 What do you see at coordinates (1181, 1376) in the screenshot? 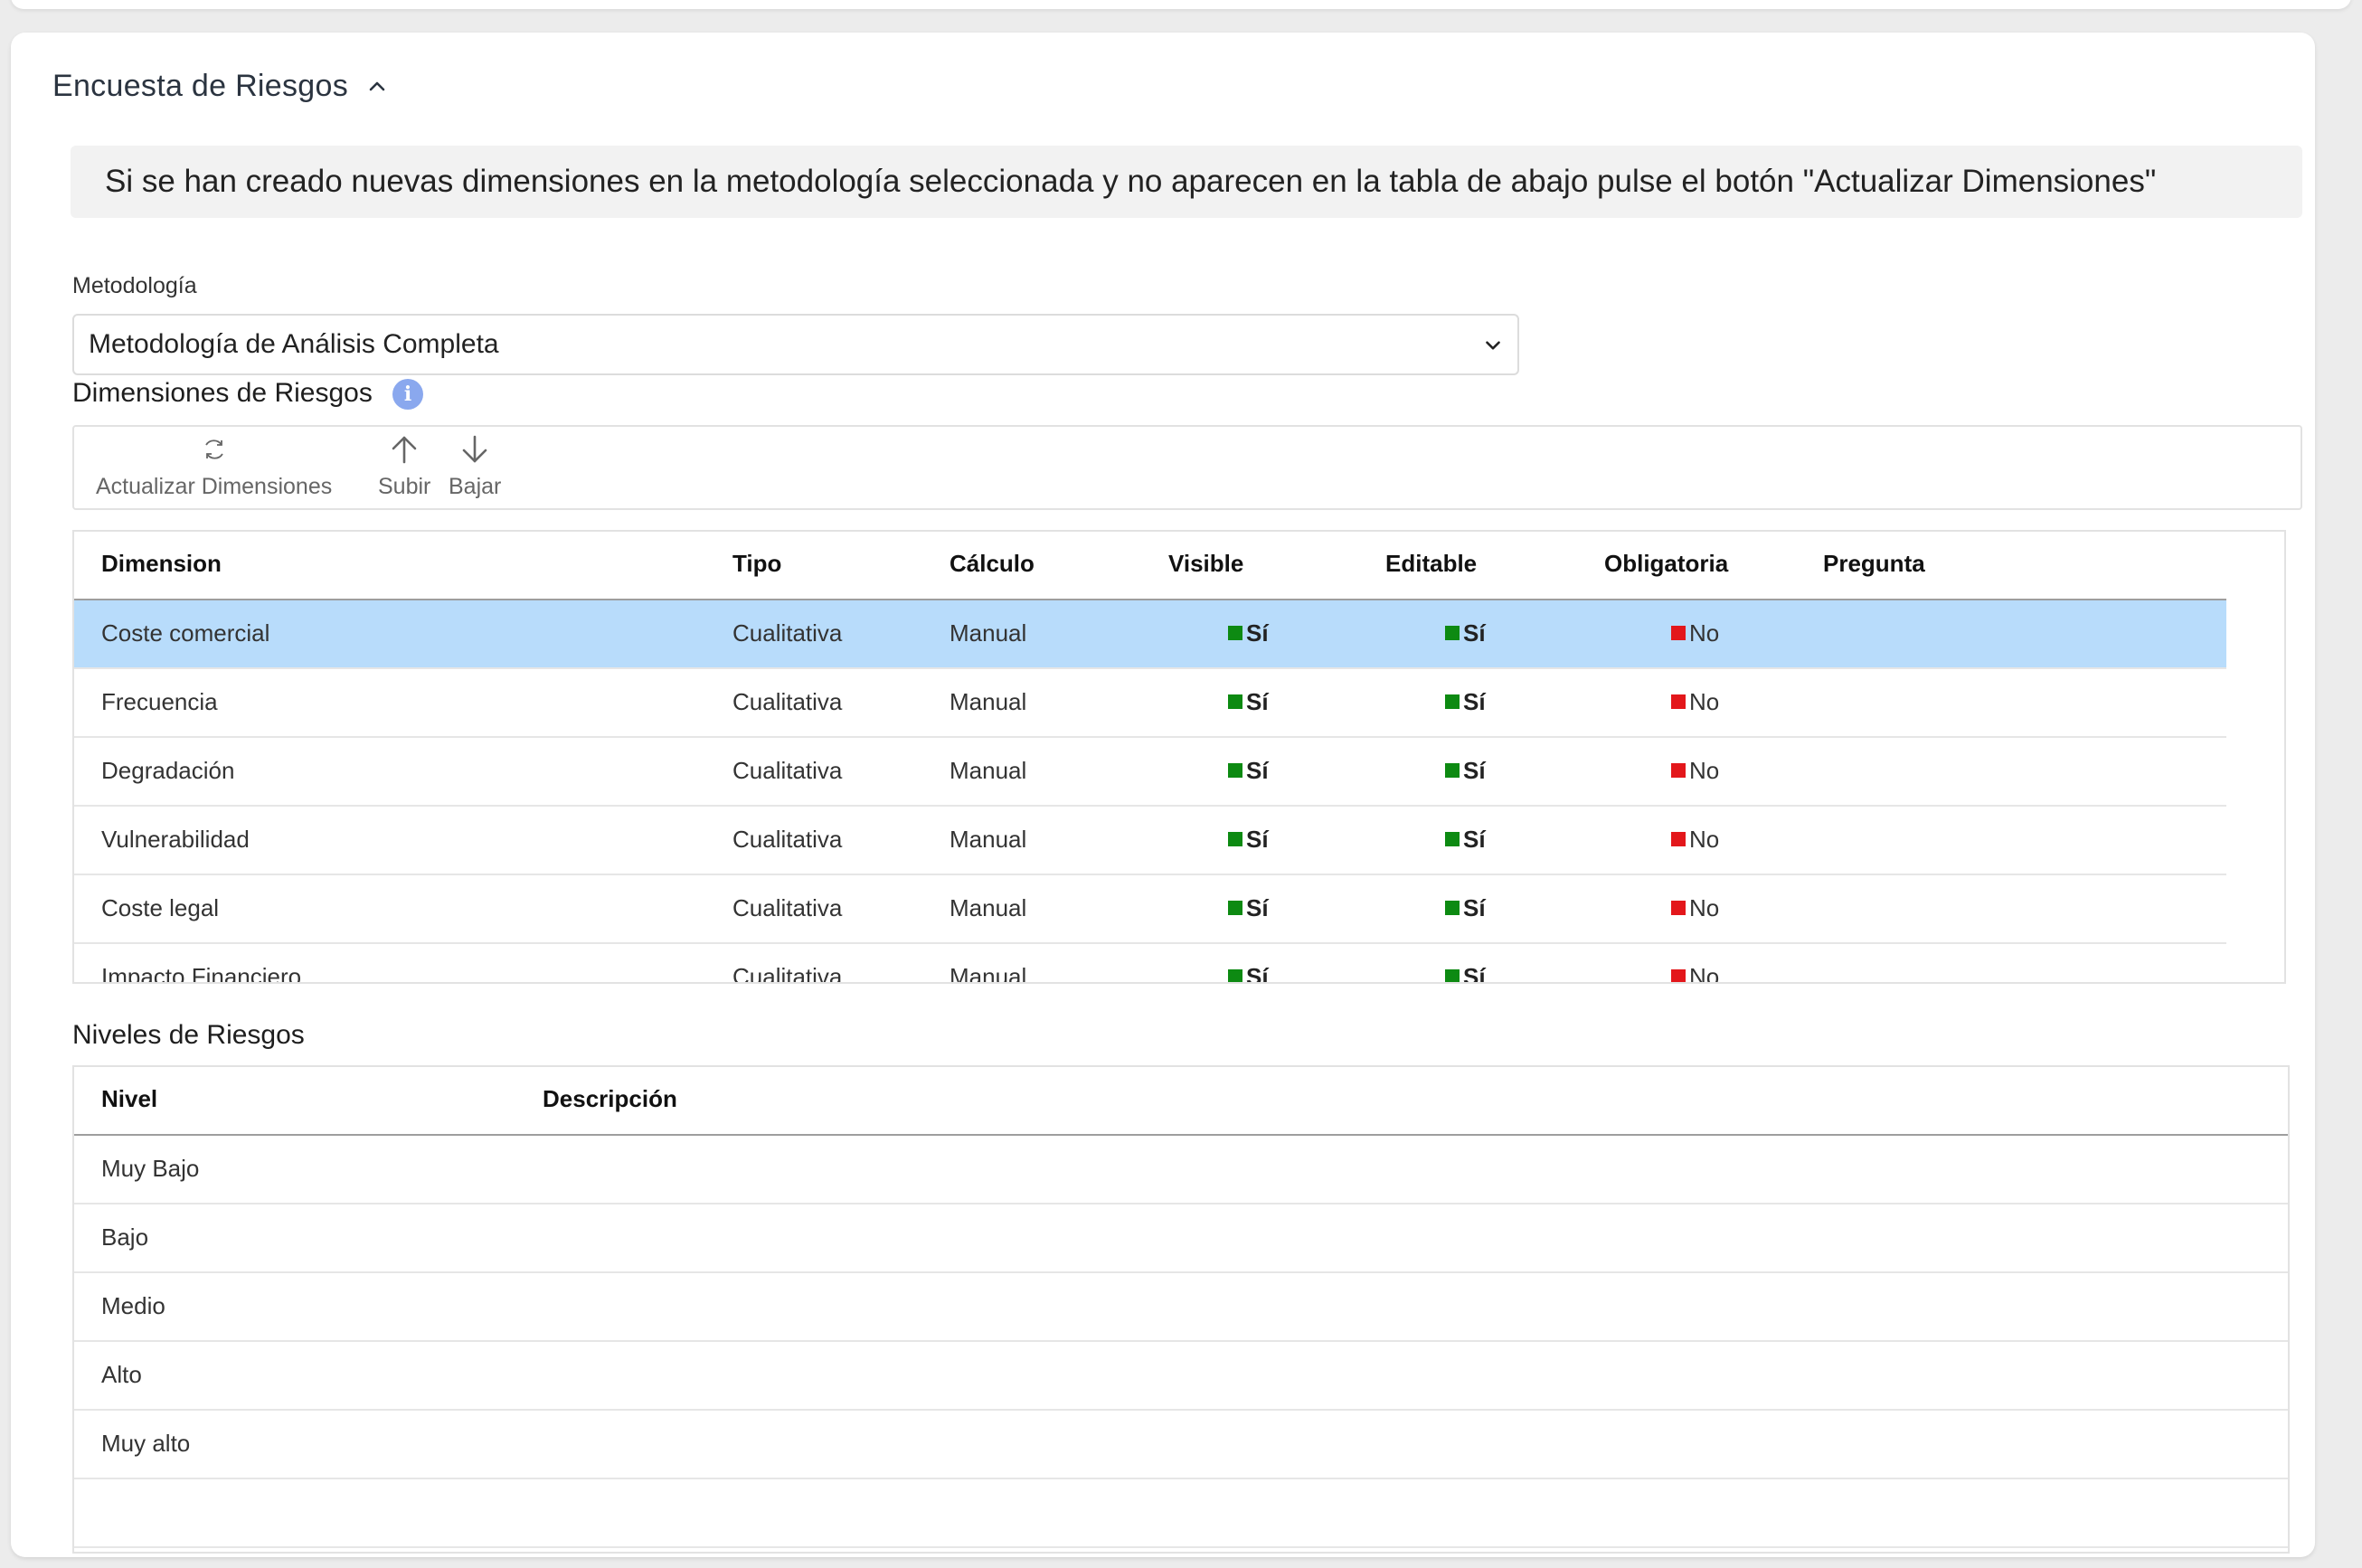
I see `table-row: Alto` at bounding box center [1181, 1376].